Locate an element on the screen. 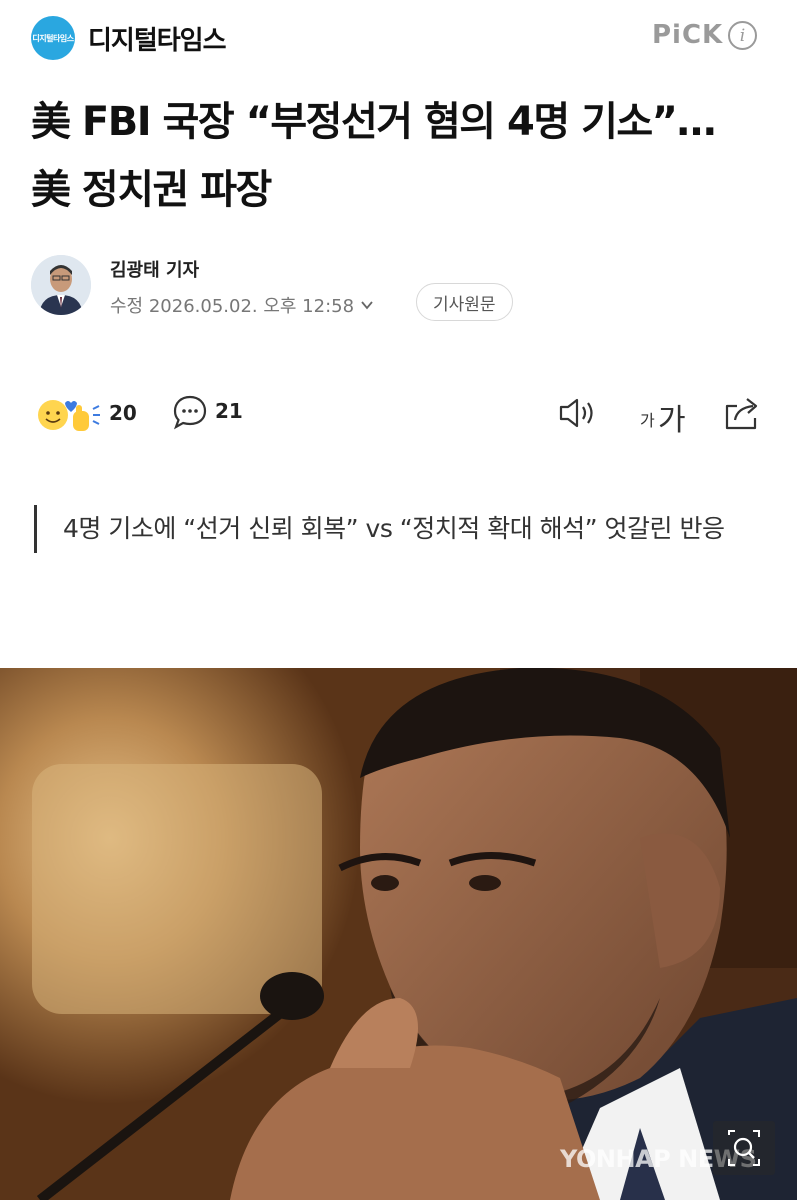  article-date: 수정 2026.05.02. 오후 12:58 is located at coordinates (242, 305).